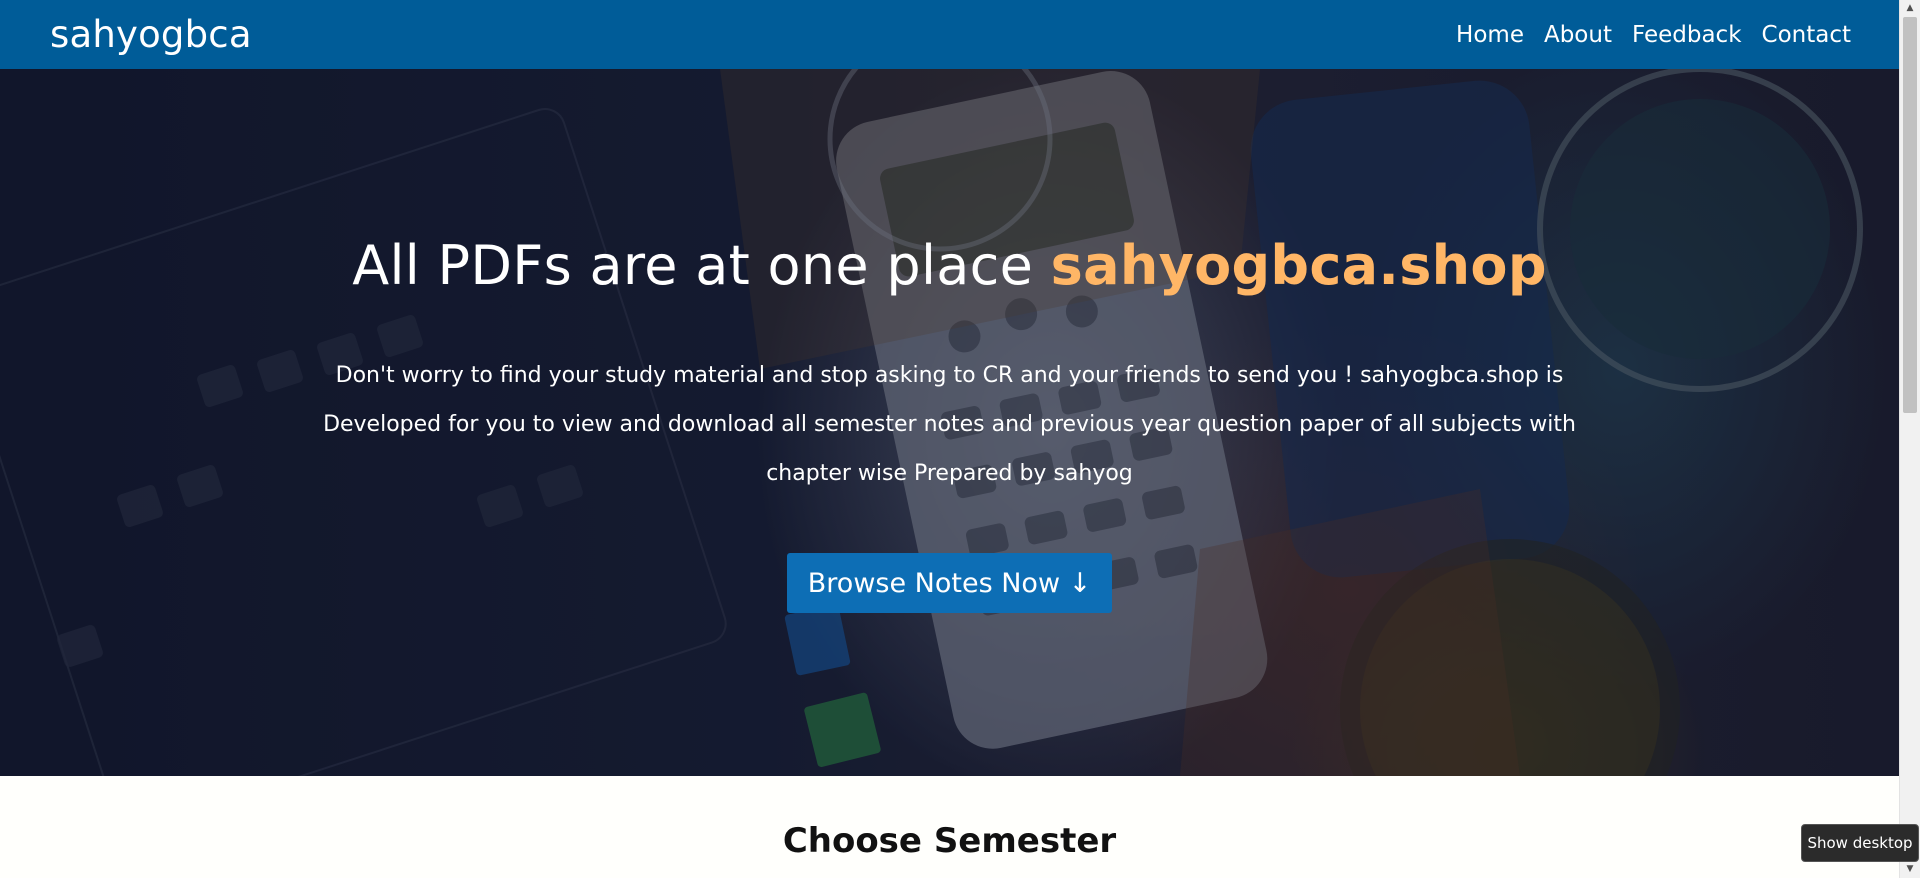  What do you see at coordinates (1490, 35) in the screenshot?
I see `nav-link-home: Home` at bounding box center [1490, 35].